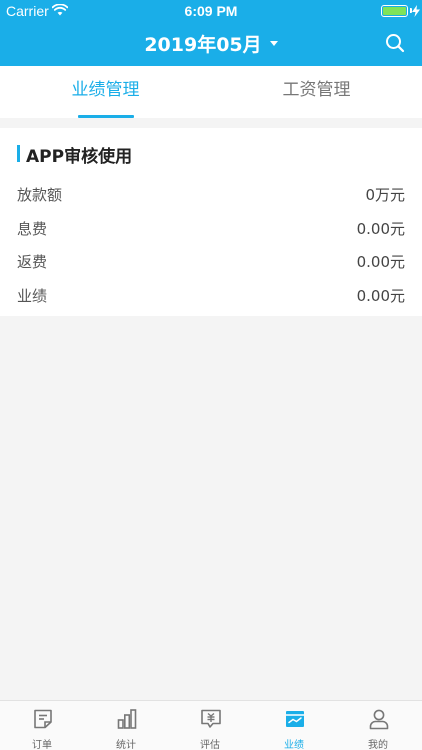 The width and height of the screenshot is (422, 750). I want to click on search-icon, so click(395, 43).